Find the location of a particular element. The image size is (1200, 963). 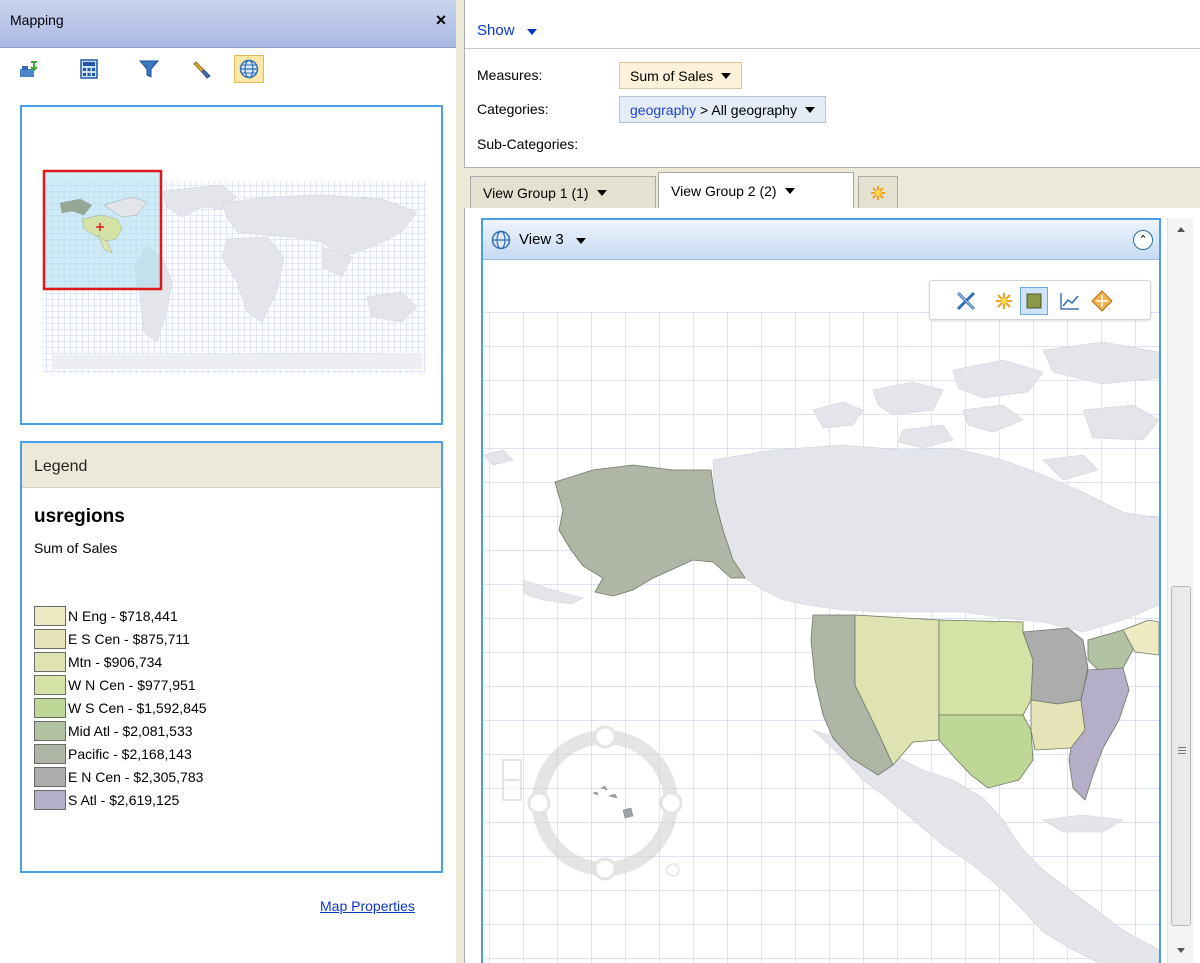

overview-world-map is located at coordinates (234, 271).